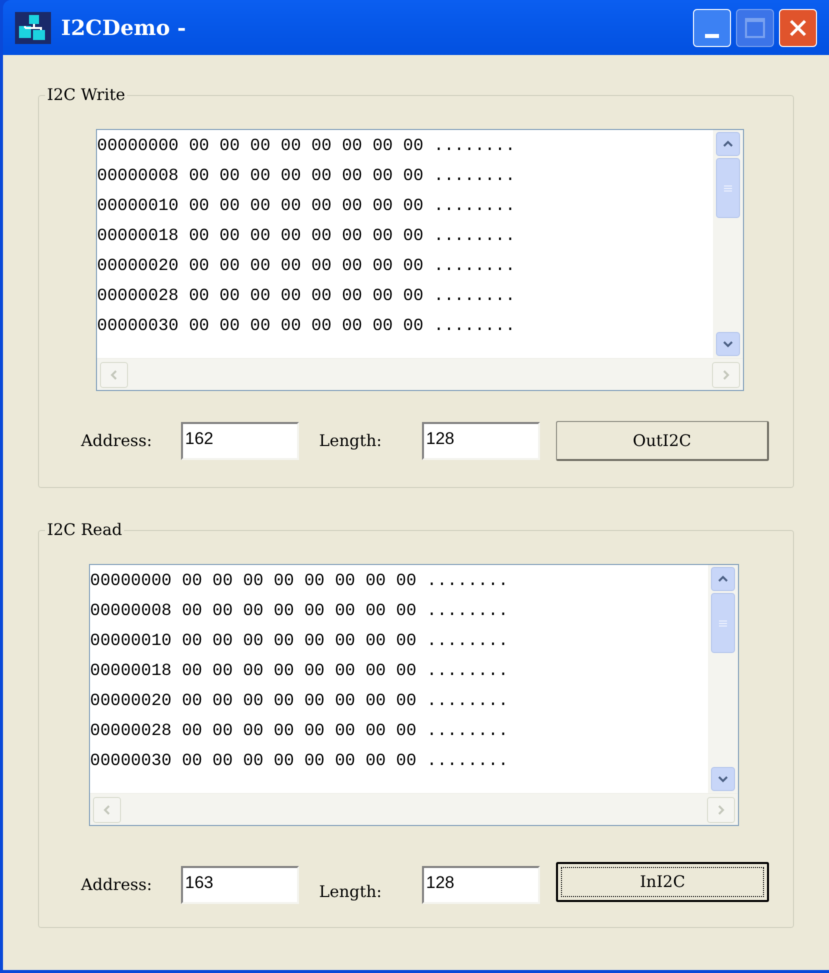  Describe the element at coordinates (240, 441) in the screenshot. I see `address-field: 162` at that location.